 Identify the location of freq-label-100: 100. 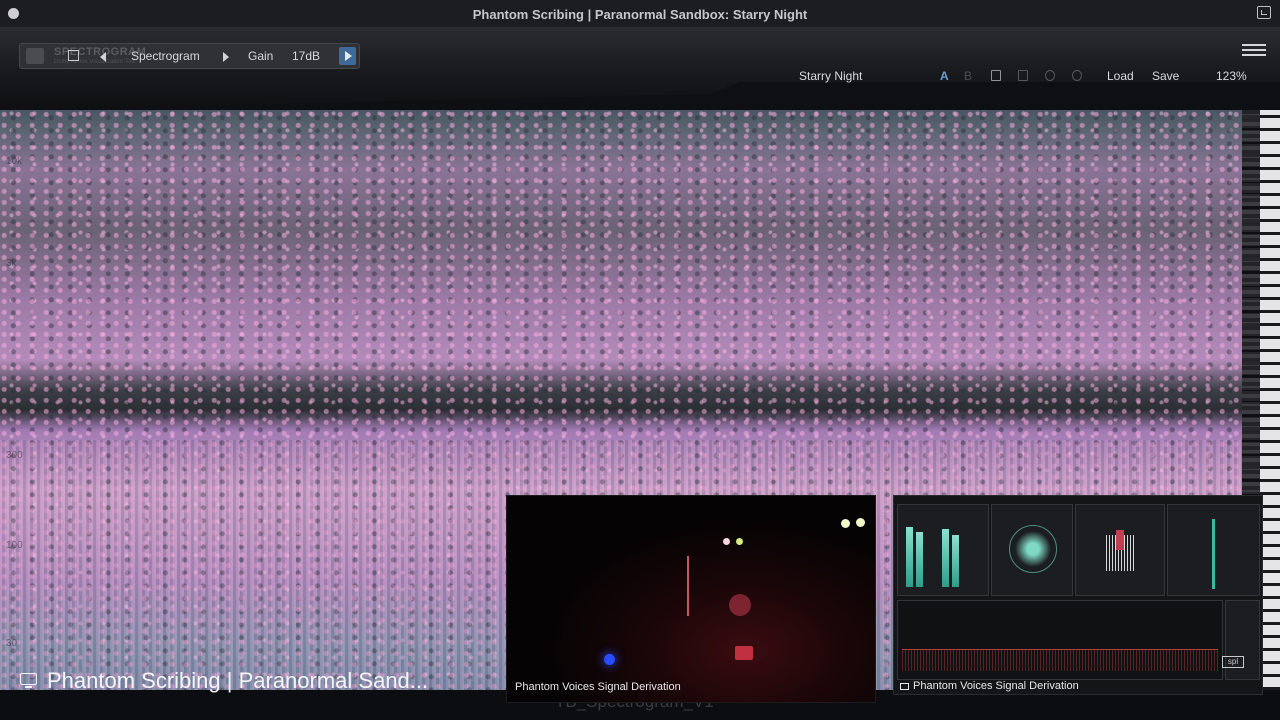
(14, 545).